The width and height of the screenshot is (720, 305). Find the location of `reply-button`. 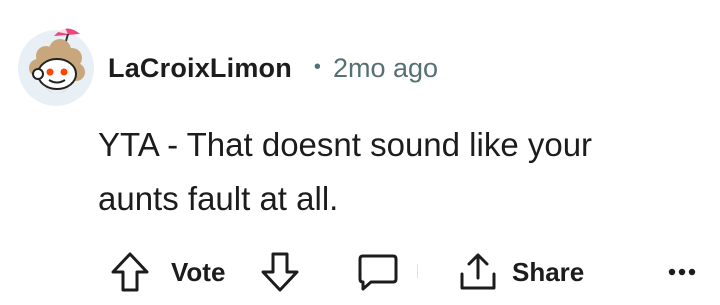

reply-button is located at coordinates (378, 272).